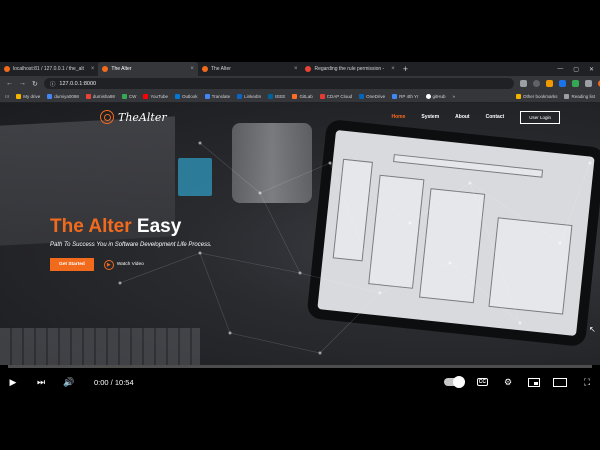 This screenshot has width=600, height=450. Describe the element at coordinates (409, 96) in the screenshot. I see `bookmark-label: RP 4th Yr` at that location.